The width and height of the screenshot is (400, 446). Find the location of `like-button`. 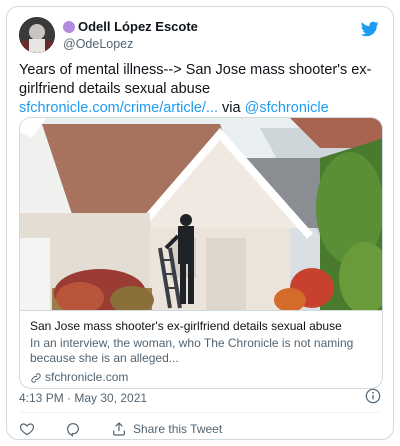

like-button is located at coordinates (30, 429).